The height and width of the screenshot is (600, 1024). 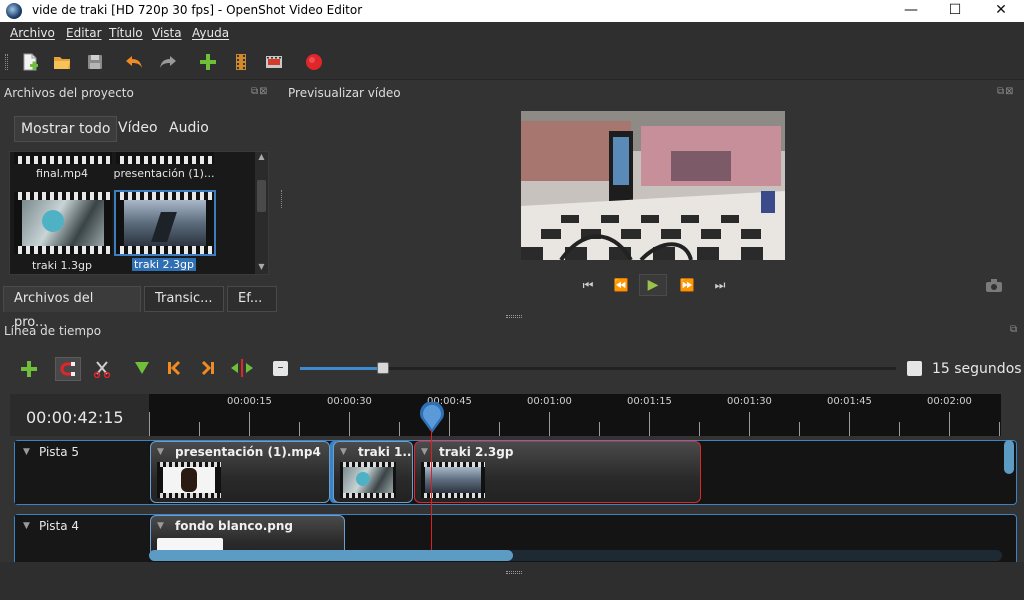 What do you see at coordinates (949, 401) in the screenshot?
I see `ruler-label: 00:02:00` at bounding box center [949, 401].